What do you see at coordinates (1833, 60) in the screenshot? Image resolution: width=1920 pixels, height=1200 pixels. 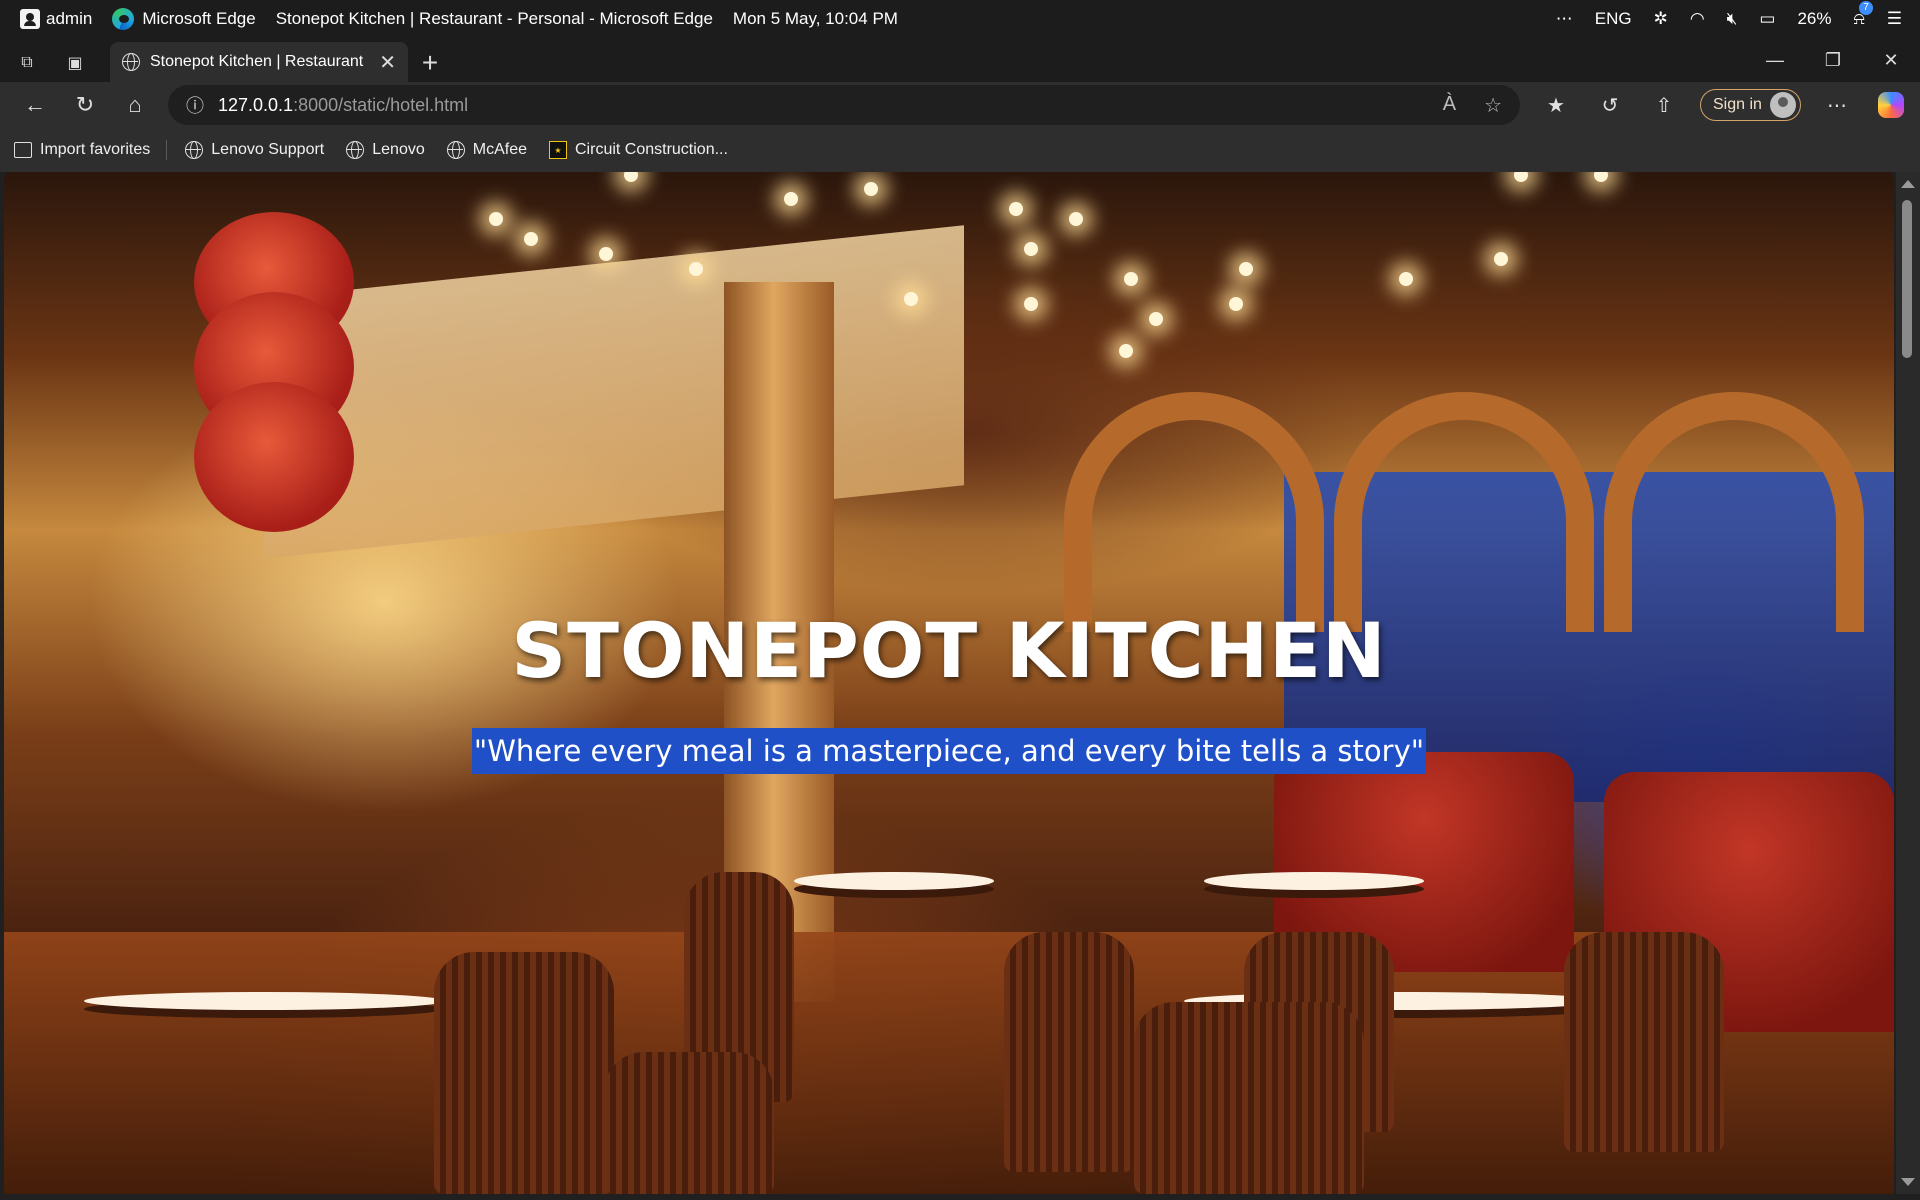 I see `restore-icon: ❐` at bounding box center [1833, 60].